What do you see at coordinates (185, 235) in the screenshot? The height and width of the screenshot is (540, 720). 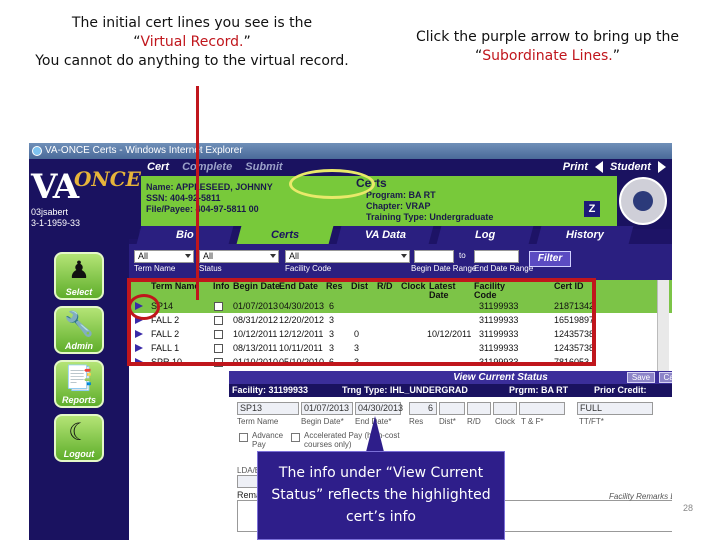 I see `tab-bio: Bio` at bounding box center [185, 235].